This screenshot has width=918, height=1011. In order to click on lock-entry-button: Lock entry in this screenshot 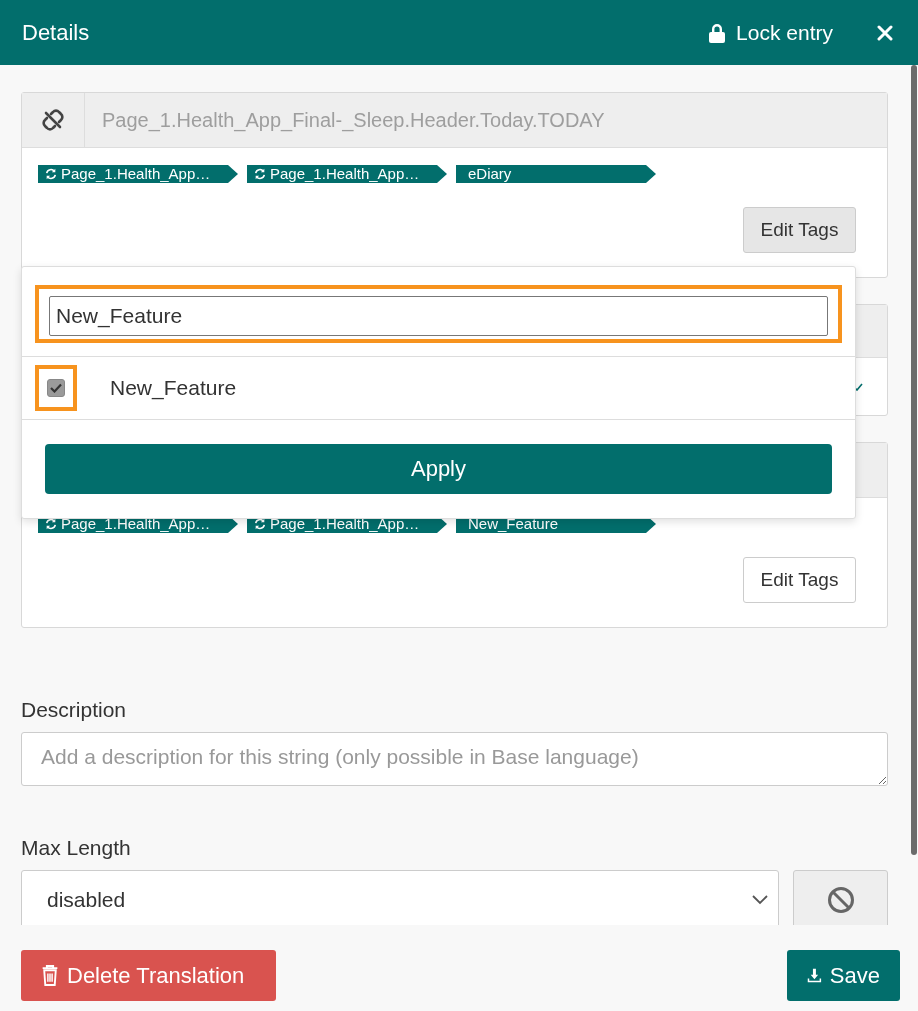, I will do `click(770, 32)`.